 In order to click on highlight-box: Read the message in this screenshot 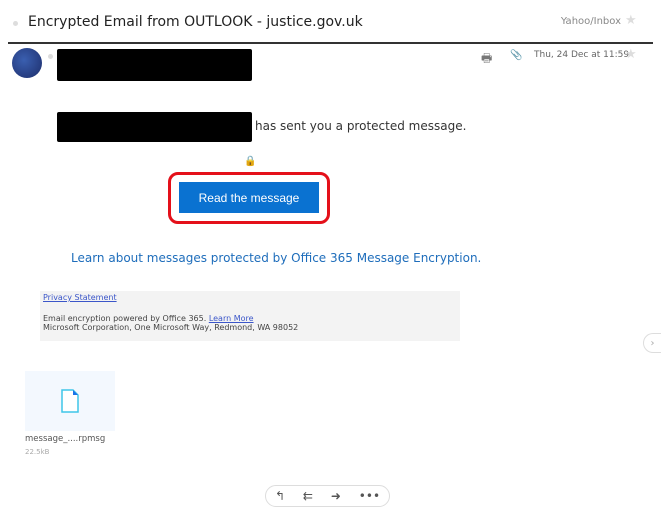, I will do `click(249, 198)`.